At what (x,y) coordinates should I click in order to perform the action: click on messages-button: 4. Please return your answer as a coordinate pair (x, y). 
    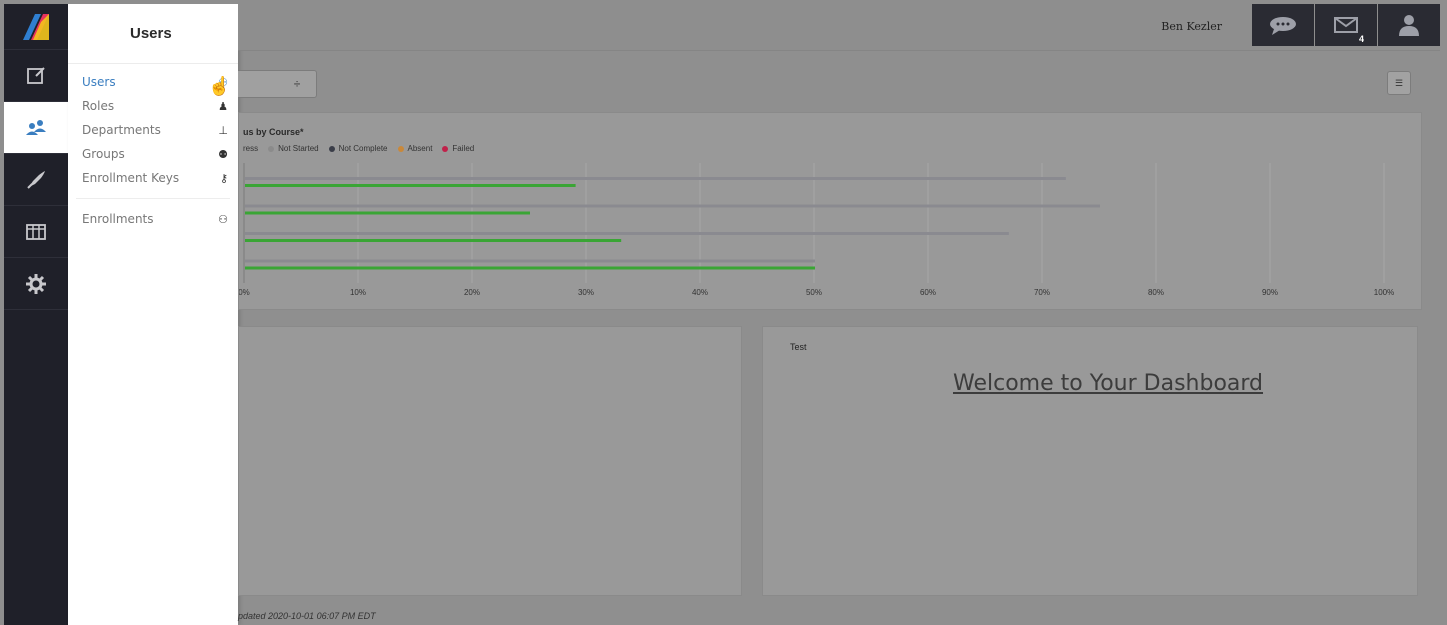
    Looking at the image, I should click on (1346, 25).